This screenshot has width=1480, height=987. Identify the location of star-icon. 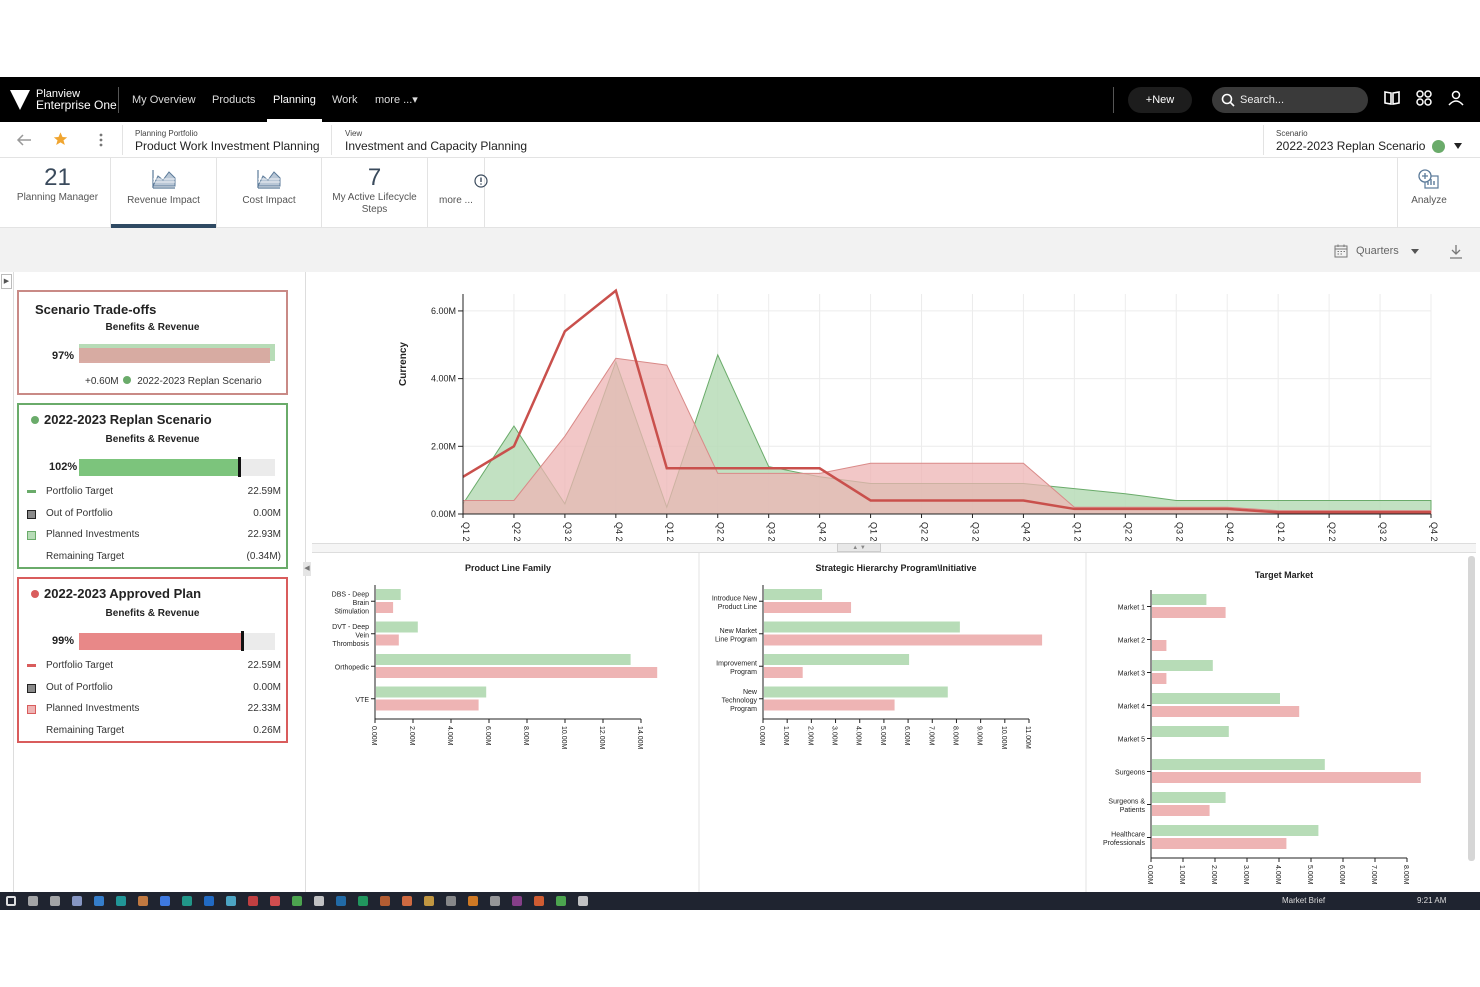
(60, 139).